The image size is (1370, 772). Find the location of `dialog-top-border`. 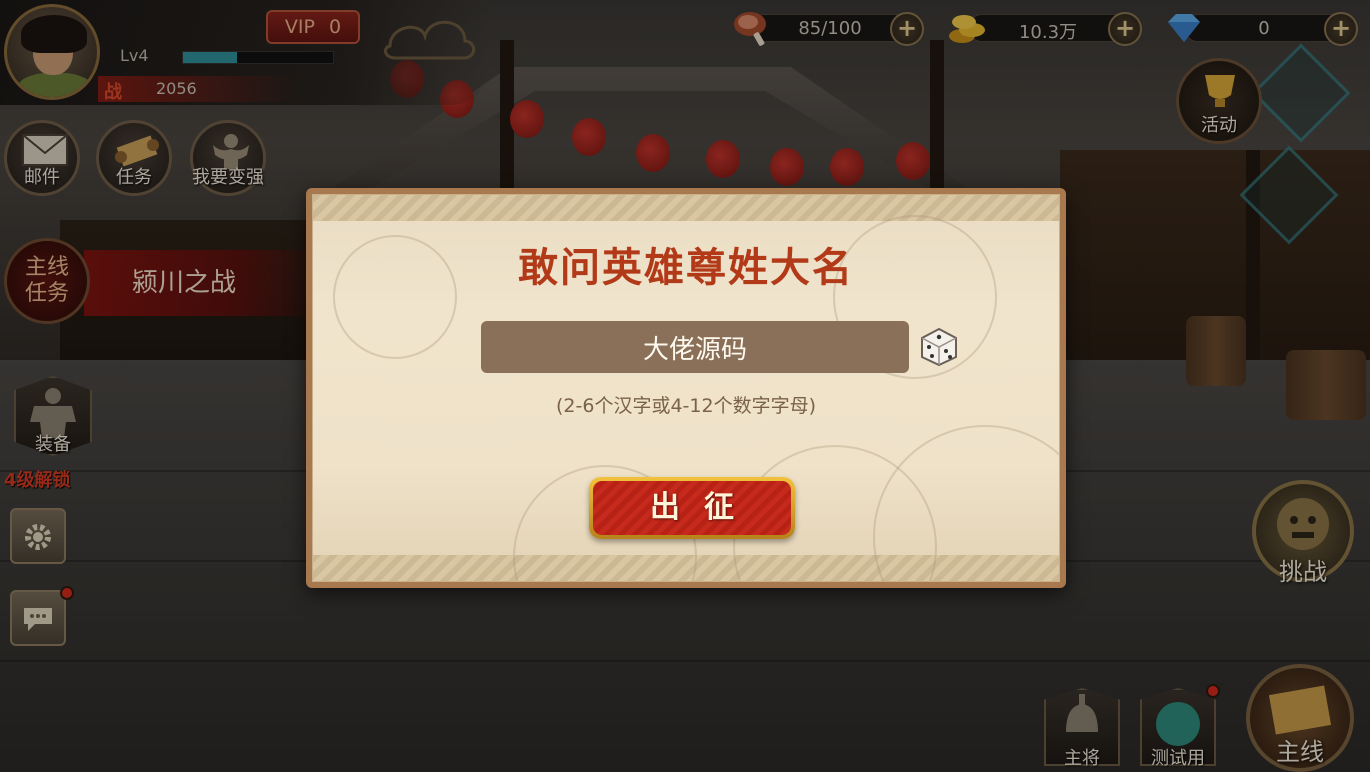

dialog-top-border is located at coordinates (686, 208).